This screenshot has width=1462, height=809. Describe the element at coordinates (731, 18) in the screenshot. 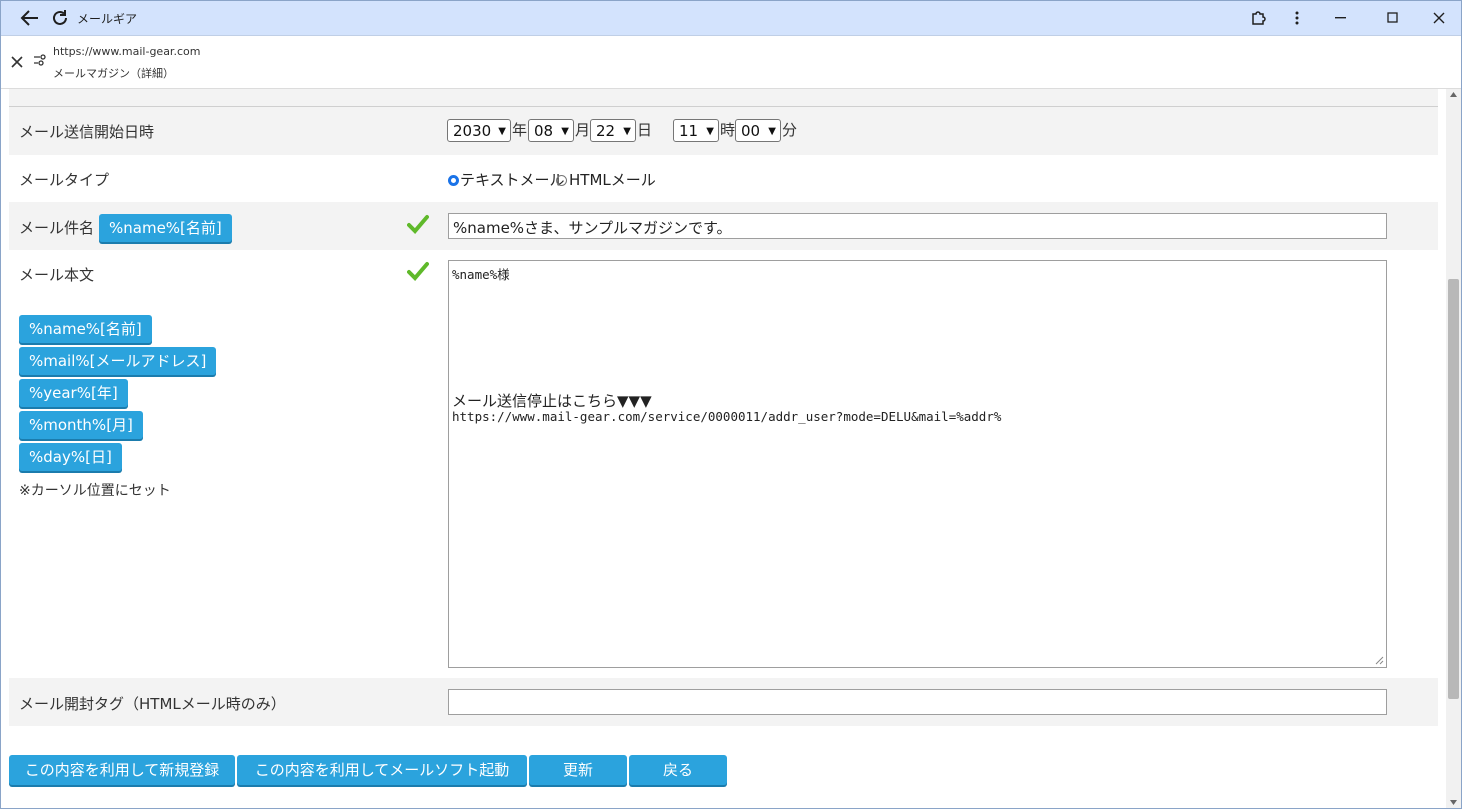

I see `title-bar: メールギア` at that location.